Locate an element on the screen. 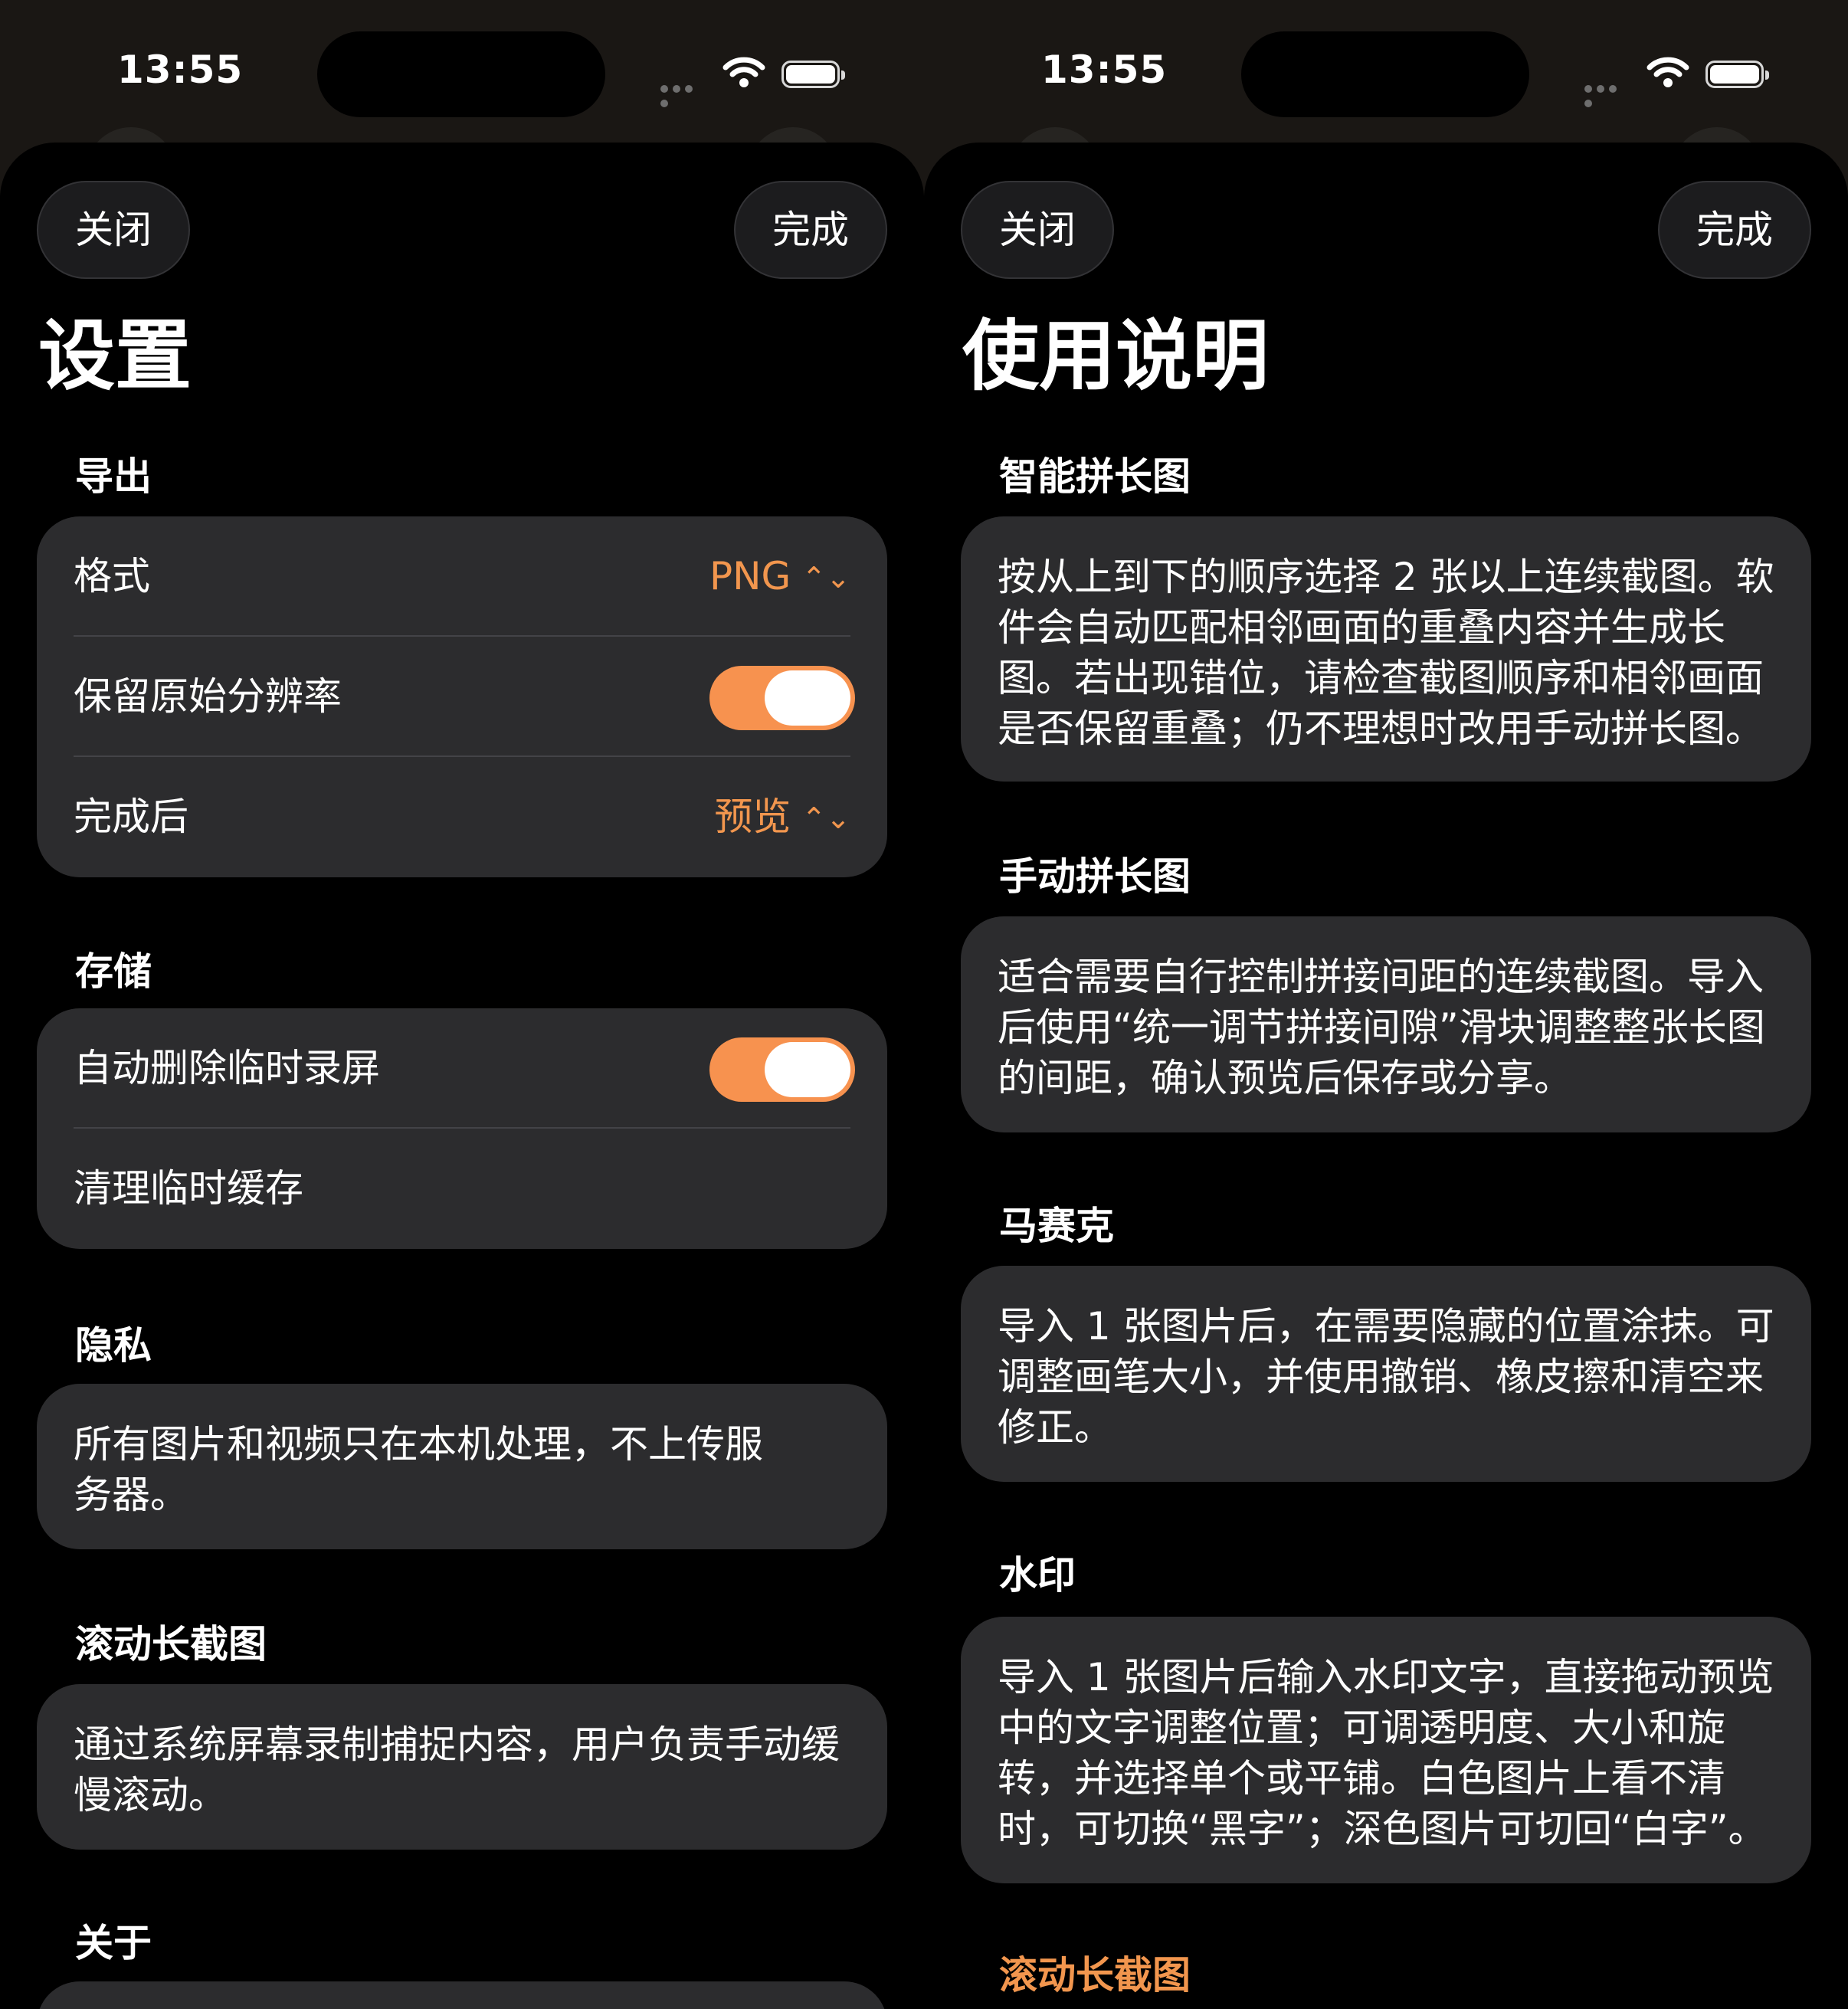  format-label: 格式 is located at coordinates (112, 576).